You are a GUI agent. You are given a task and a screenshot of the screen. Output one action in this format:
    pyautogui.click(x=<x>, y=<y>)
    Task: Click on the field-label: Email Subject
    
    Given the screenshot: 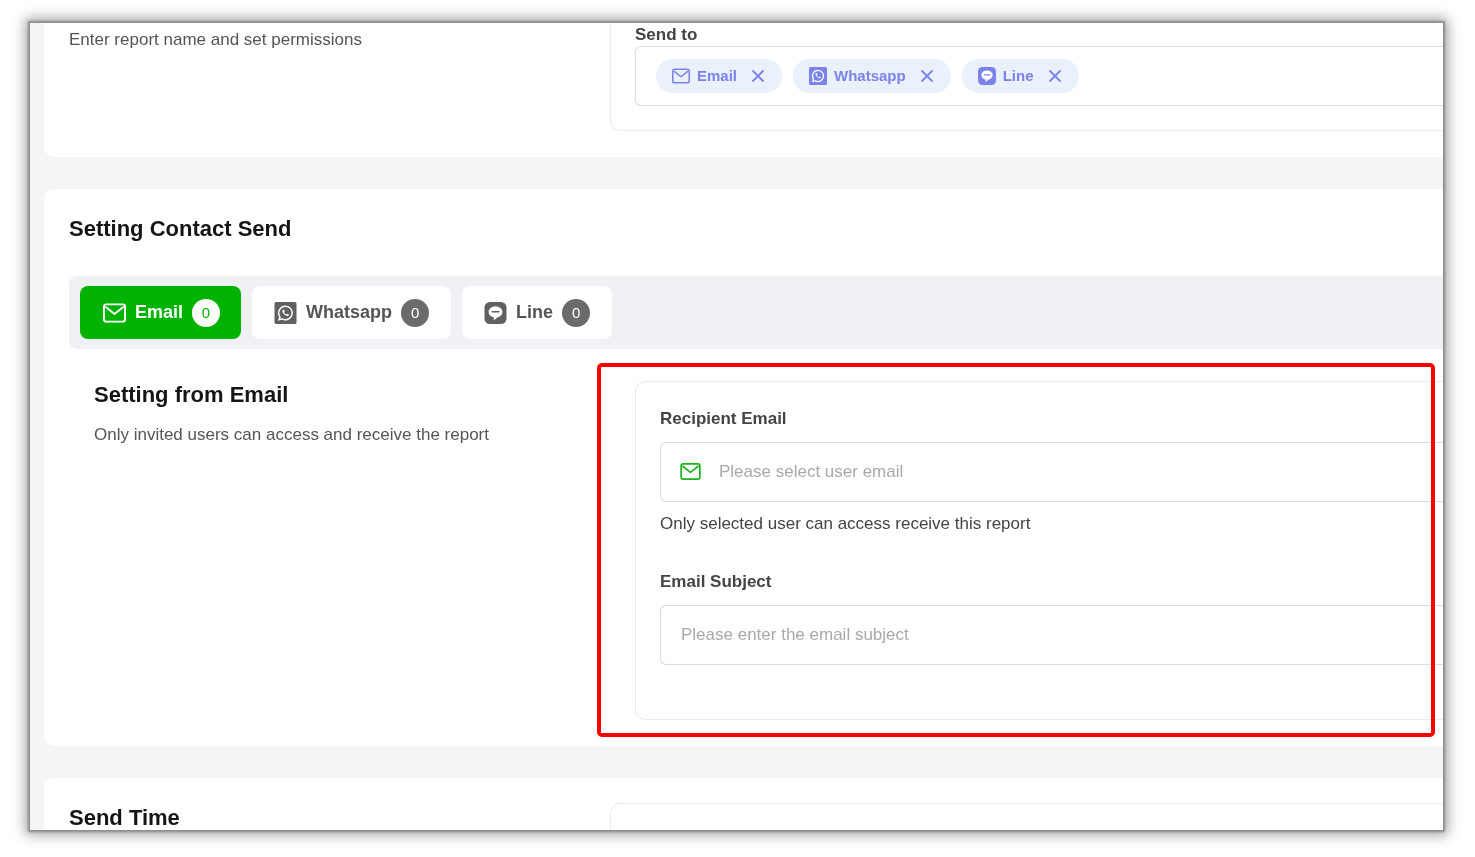 What is the action you would take?
    pyautogui.click(x=716, y=582)
    